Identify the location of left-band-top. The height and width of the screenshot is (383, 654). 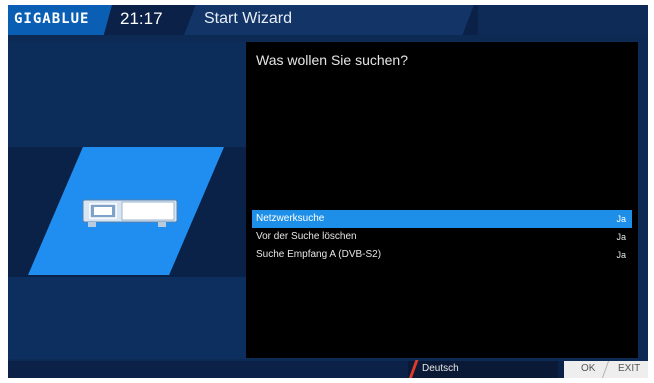
(128, 94).